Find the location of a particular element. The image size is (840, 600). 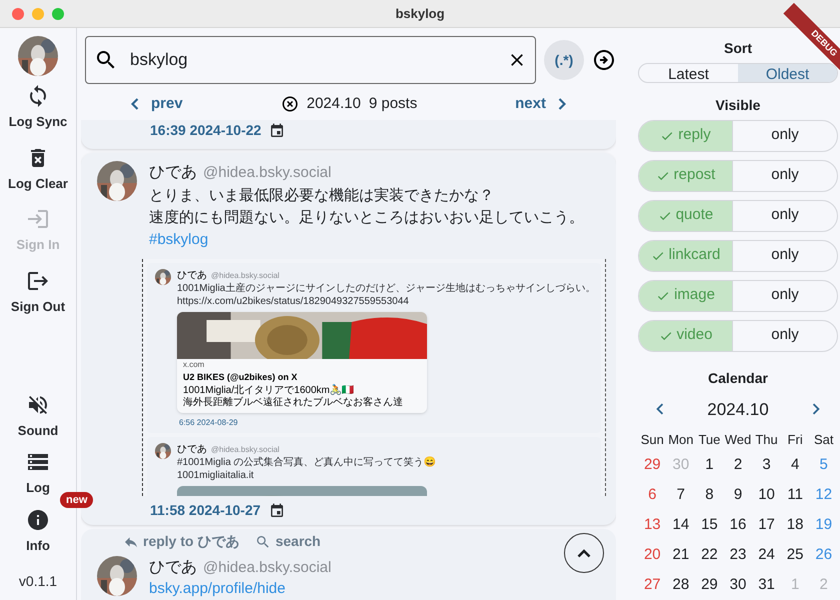

info-icon is located at coordinates (38, 520).